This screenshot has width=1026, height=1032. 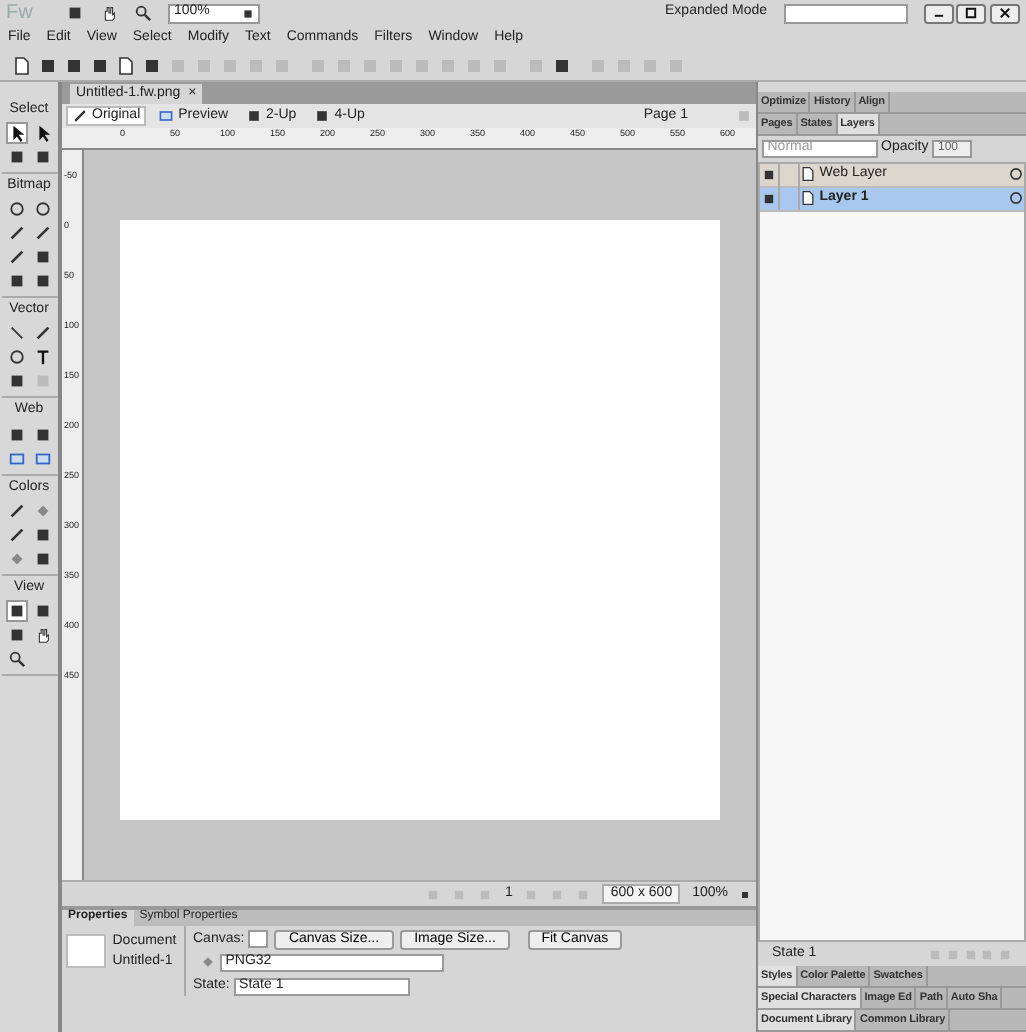 I want to click on pencil-icon, so click(x=80, y=115).